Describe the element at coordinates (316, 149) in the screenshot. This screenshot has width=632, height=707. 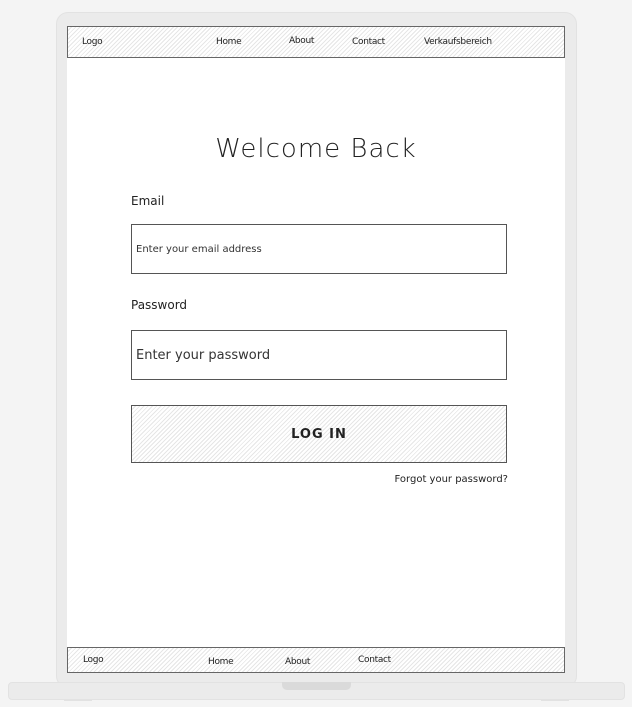
I see `page-title: Welcome Back` at that location.